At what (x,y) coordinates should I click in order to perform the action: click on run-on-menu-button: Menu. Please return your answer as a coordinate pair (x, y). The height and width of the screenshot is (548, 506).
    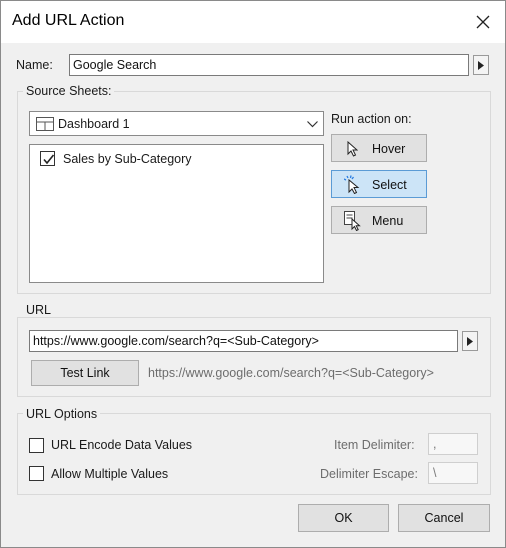
    Looking at the image, I should click on (379, 220).